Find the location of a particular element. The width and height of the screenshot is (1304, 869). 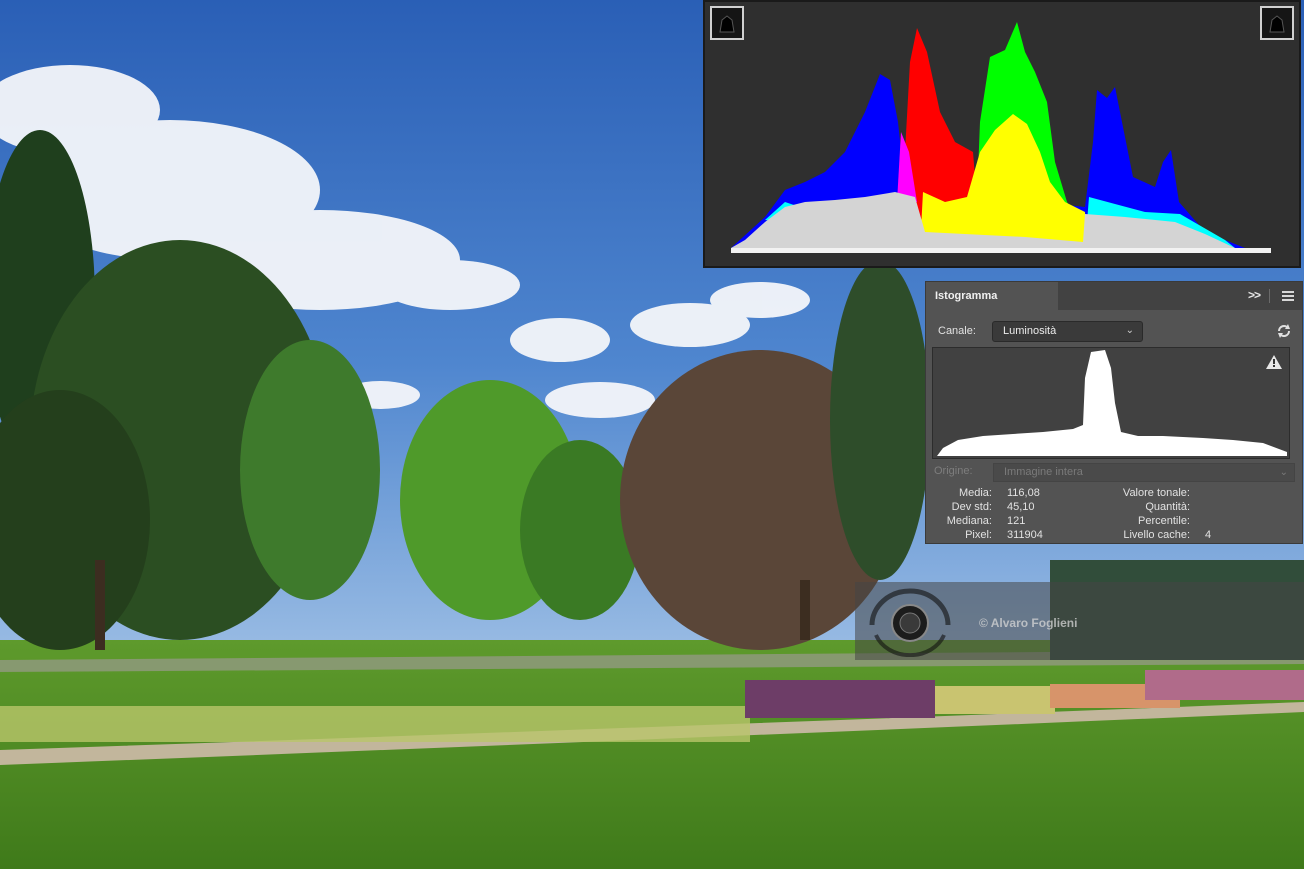

collapse-panel-icon: >> is located at coordinates (1254, 295).